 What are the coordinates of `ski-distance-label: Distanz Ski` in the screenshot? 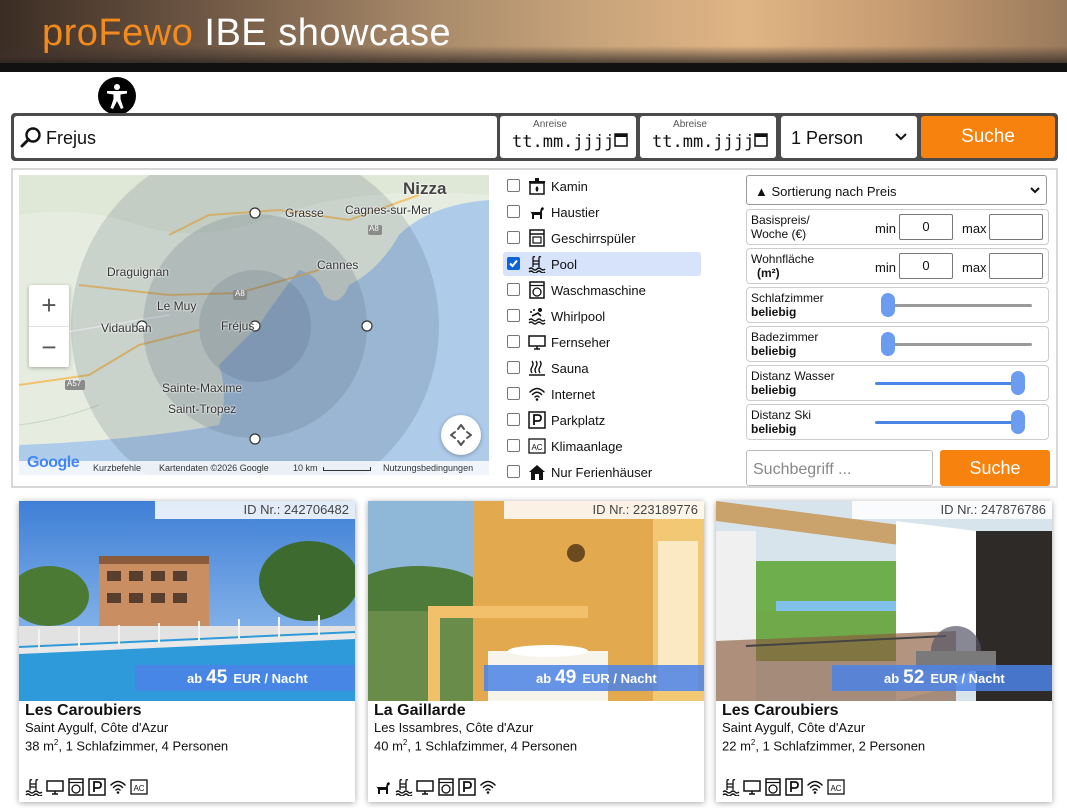 It's located at (781, 415).